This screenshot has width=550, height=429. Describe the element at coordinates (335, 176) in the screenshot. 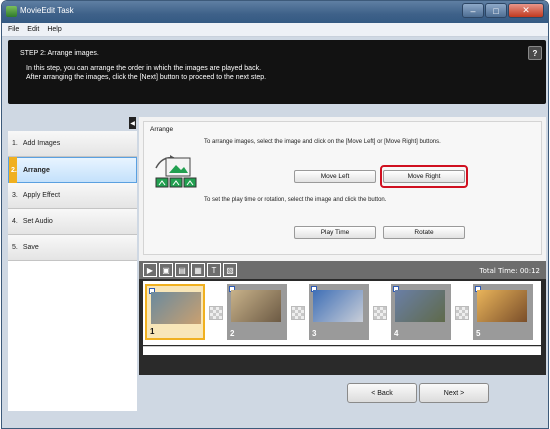

I see `move-left-button: Move Left` at that location.